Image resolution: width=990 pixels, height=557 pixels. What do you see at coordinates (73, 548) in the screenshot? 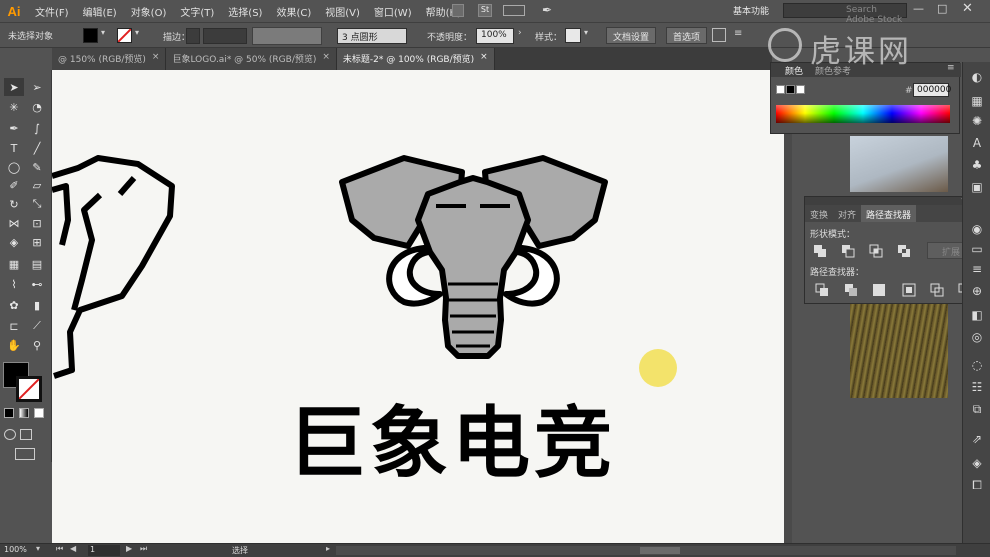
I see `prev-artboard-icon: ◀` at bounding box center [73, 548].